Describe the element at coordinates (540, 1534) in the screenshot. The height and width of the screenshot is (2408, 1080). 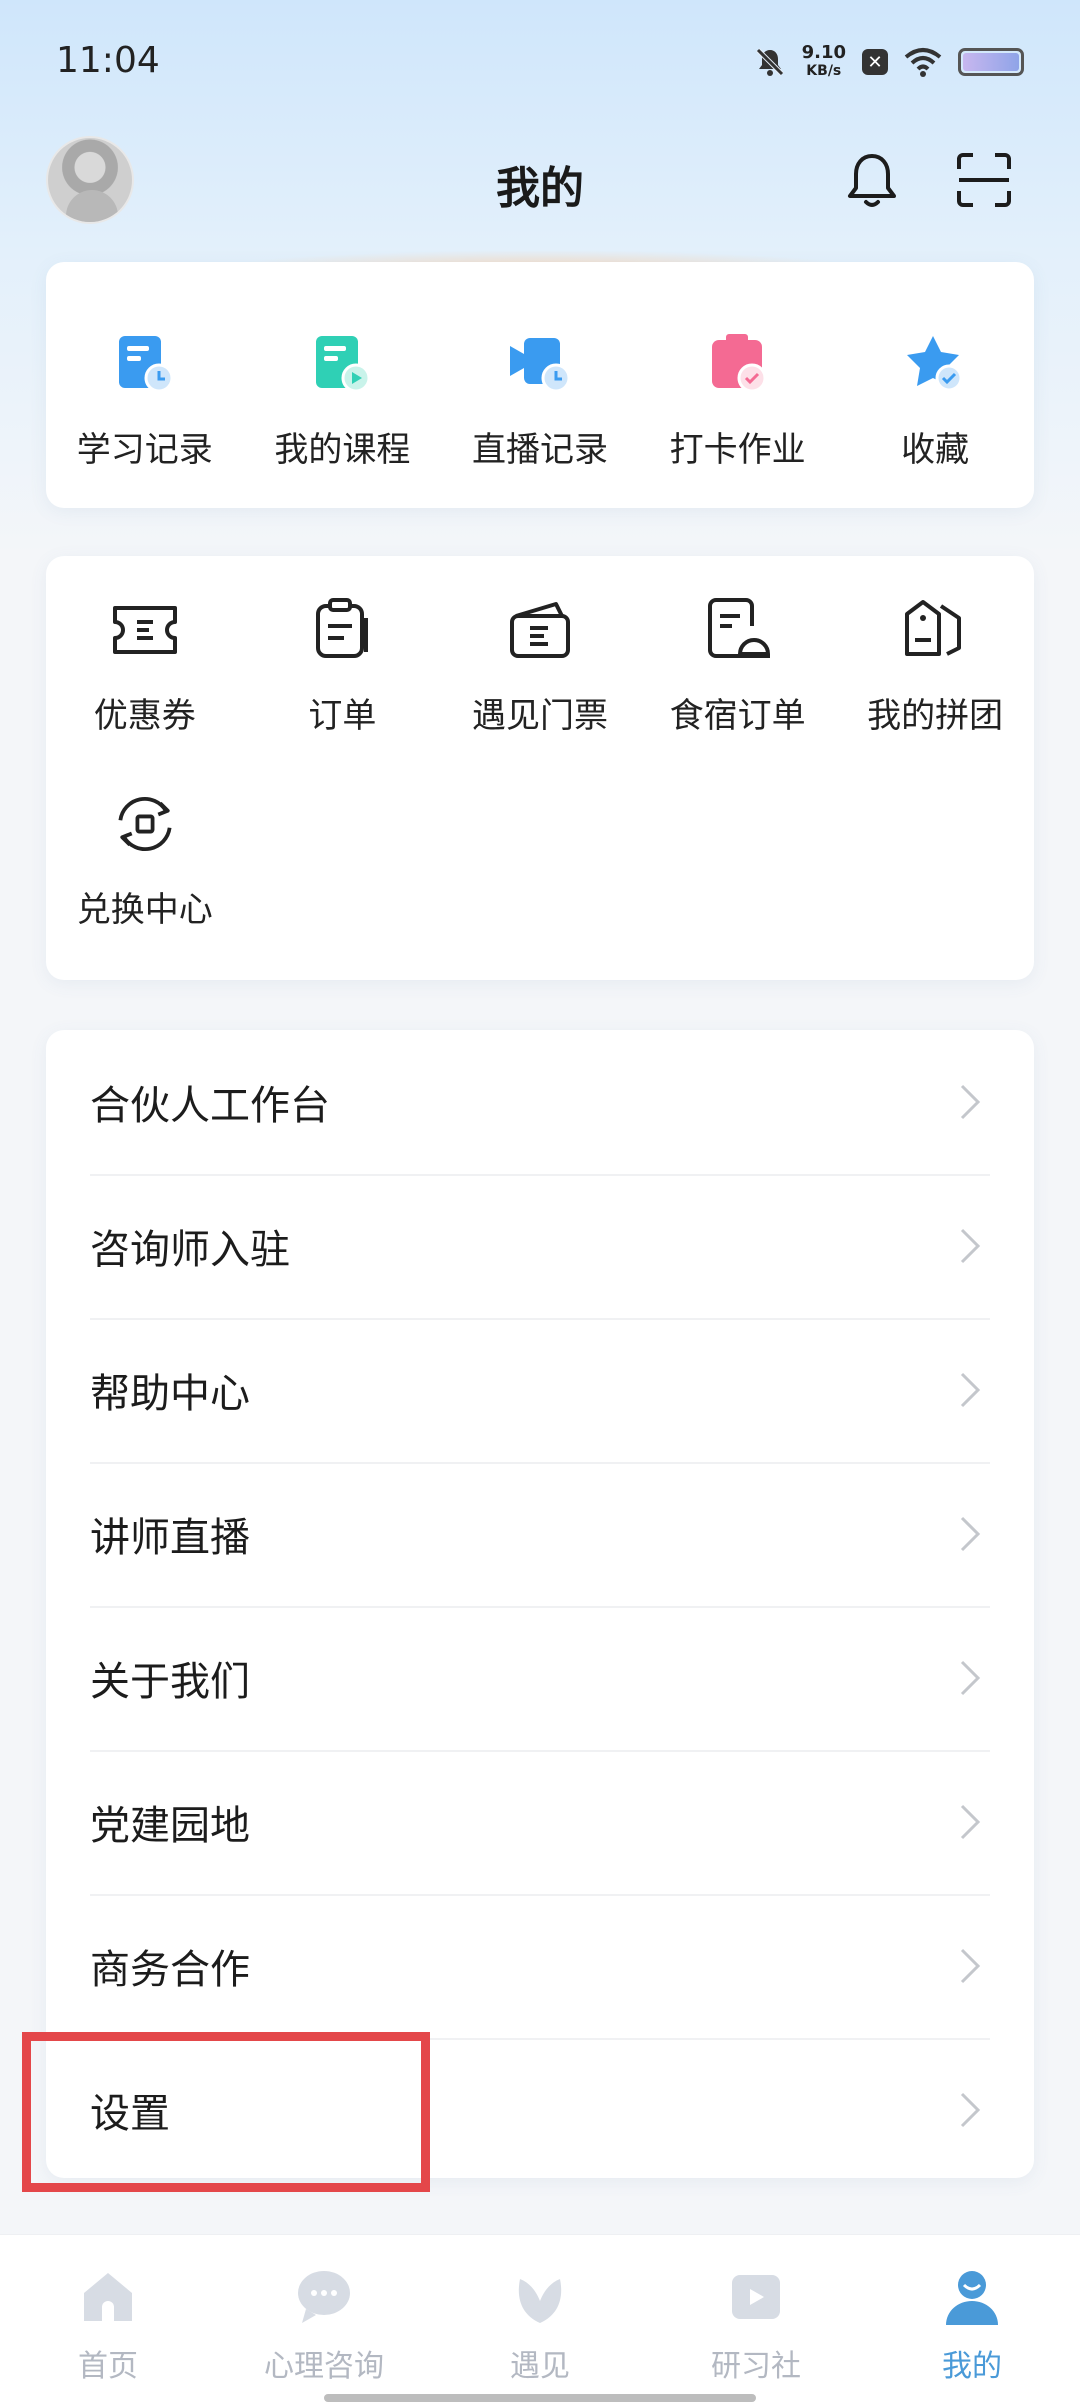
I see `menu-item-lecturer-live: 讲师直播` at that location.